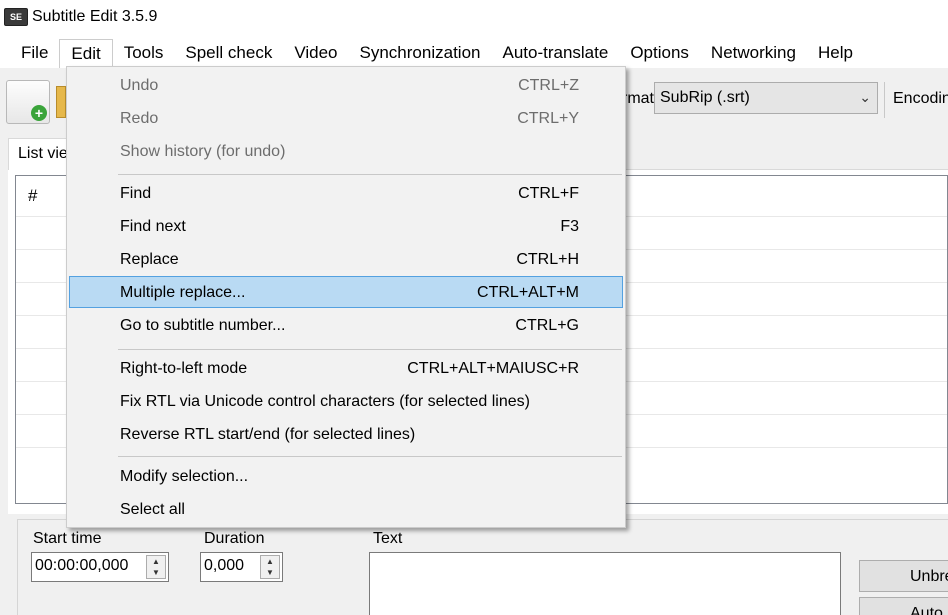 This screenshot has width=948, height=615. Describe the element at coordinates (903, 606) in the screenshot. I see `auto-break-button: Auto br` at that location.